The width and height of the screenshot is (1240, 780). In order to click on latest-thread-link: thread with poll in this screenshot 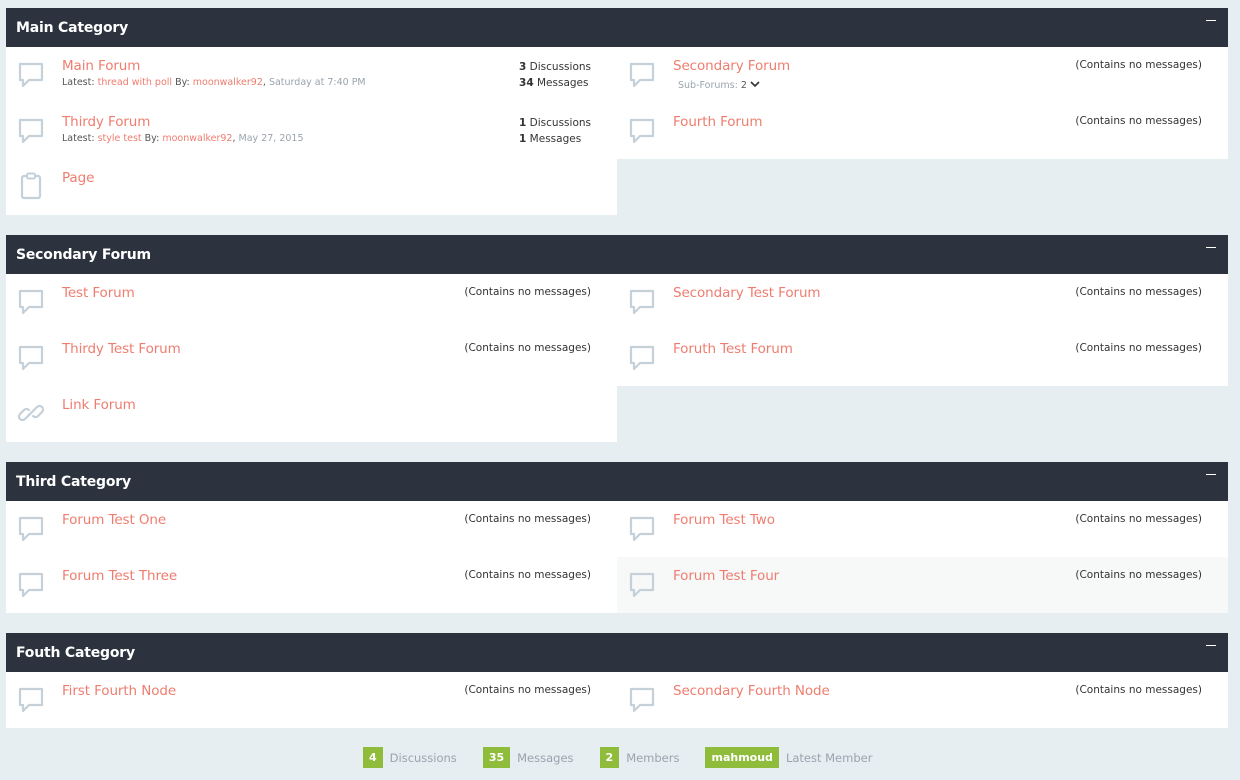, I will do `click(135, 82)`.